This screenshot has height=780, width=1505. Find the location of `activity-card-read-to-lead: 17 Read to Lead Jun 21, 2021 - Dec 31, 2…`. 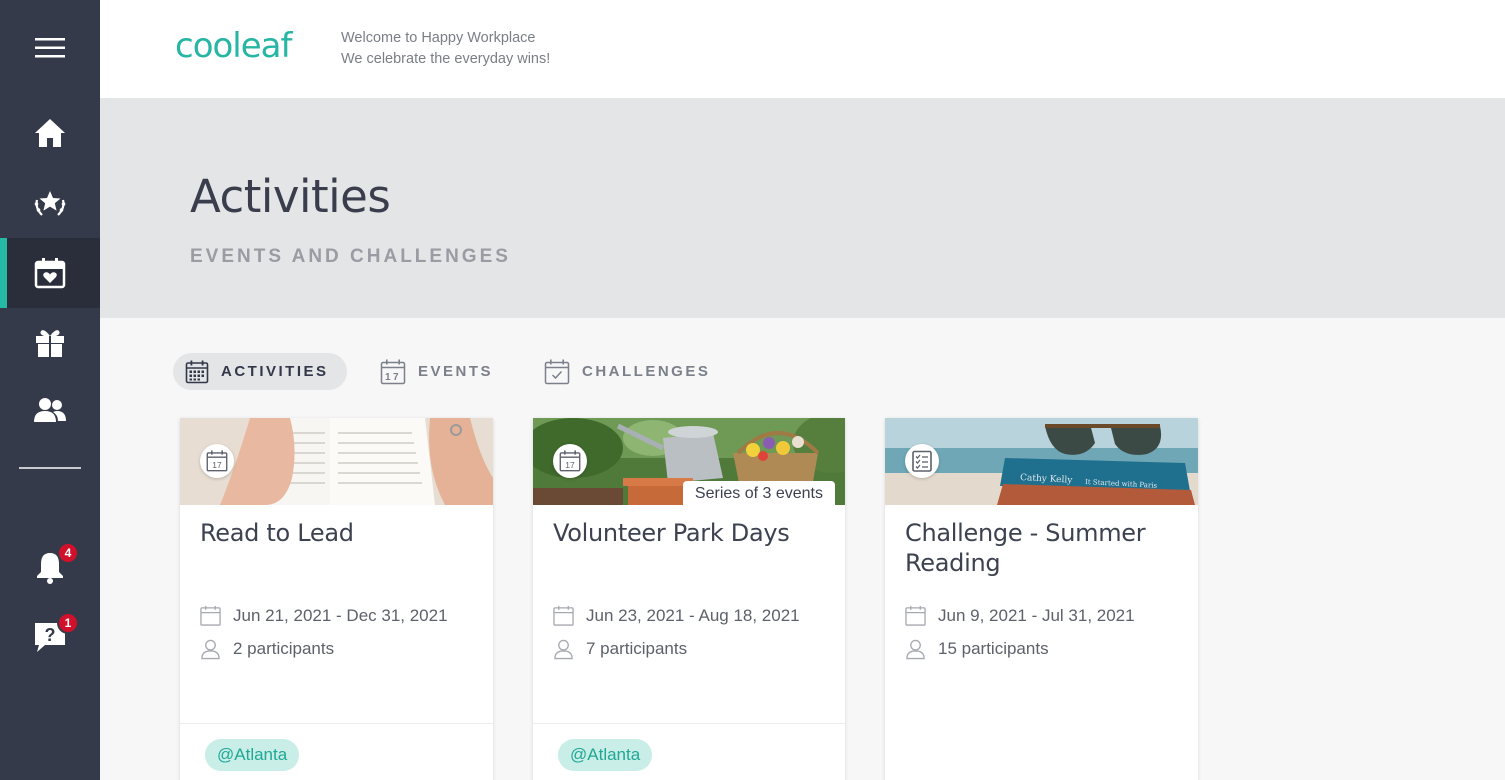

activity-card-read-to-lead: 17 Read to Lead Jun 21, 2021 - Dec 31, 2… is located at coordinates (336, 599).